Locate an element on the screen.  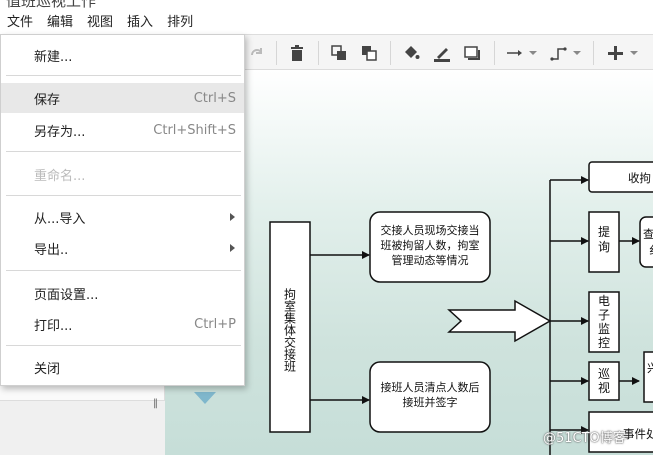
handover-line-3: 管理动态等情况 is located at coordinates (430, 260).